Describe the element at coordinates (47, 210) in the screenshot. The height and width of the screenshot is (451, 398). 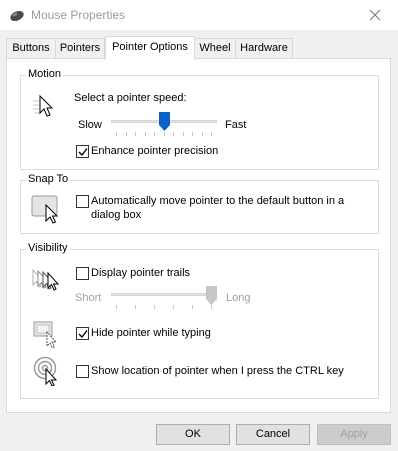
I see `snap-to-button-icon` at that location.